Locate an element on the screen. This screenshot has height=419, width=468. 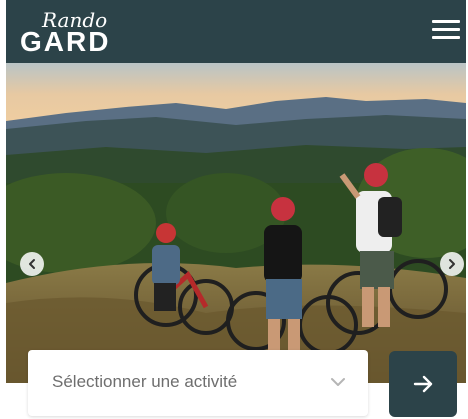
activity-select: Sélectionner une activité is located at coordinates (198, 383).